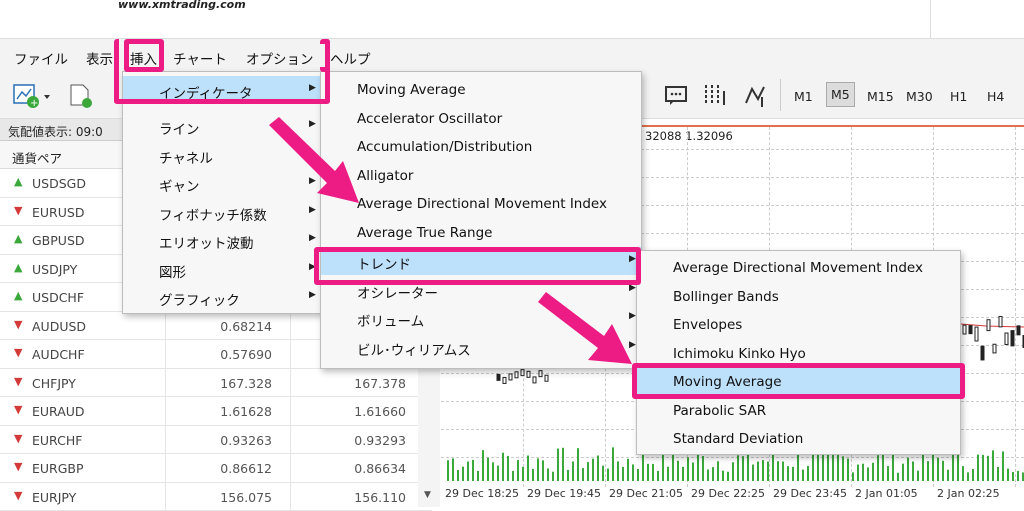 The width and height of the screenshot is (1024, 511). I want to click on menu-item-label: Moving Average, so click(411, 90).